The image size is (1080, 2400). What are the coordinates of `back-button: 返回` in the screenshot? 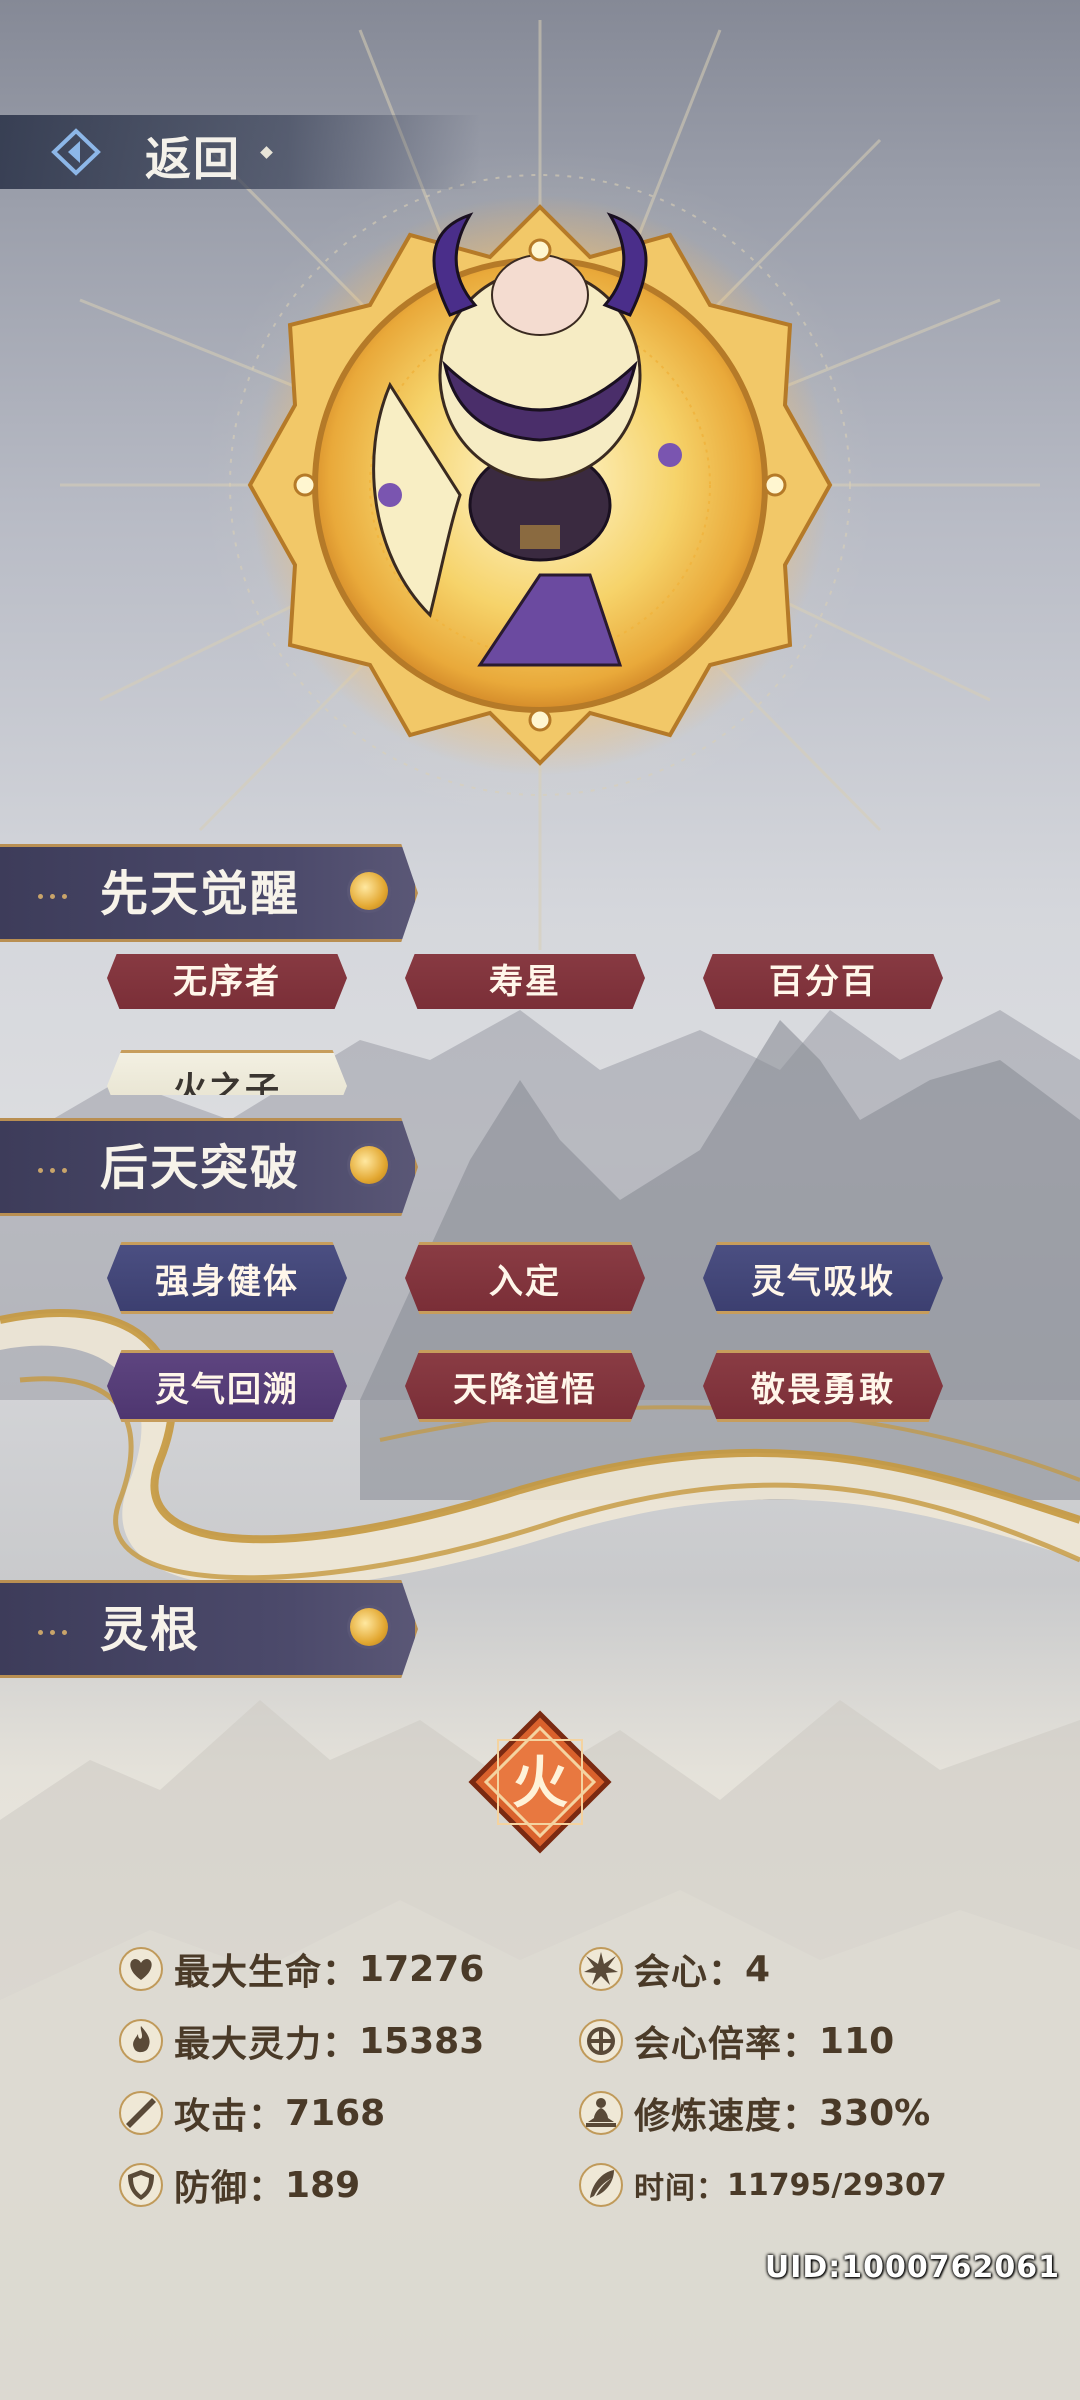 It's located at (240, 152).